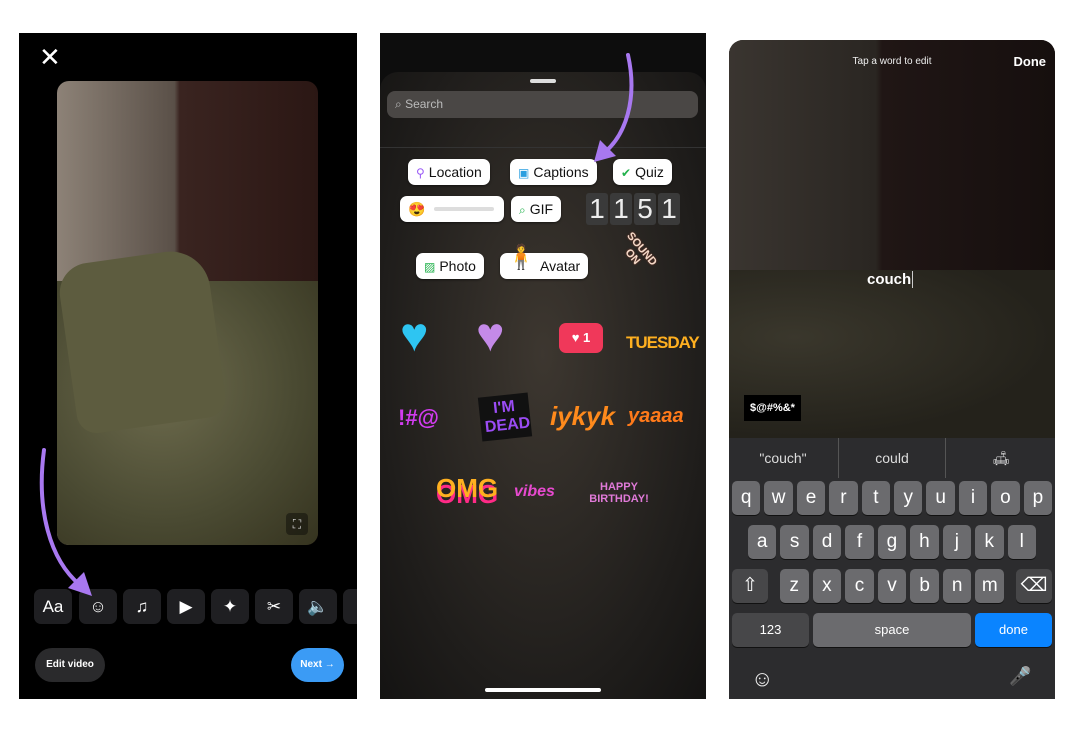 This screenshot has height=729, width=1080. Describe the element at coordinates (618, 103) in the screenshot. I see `arrow-to-captions` at that location.